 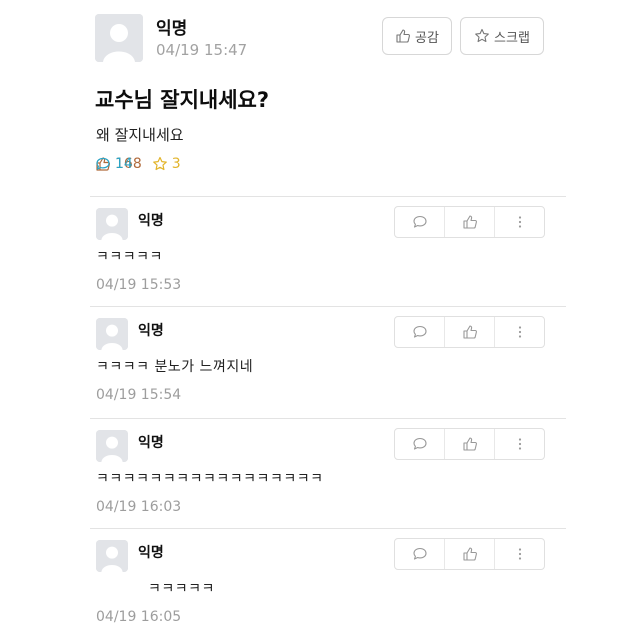 What do you see at coordinates (482, 35) in the screenshot?
I see `star-icon` at bounding box center [482, 35].